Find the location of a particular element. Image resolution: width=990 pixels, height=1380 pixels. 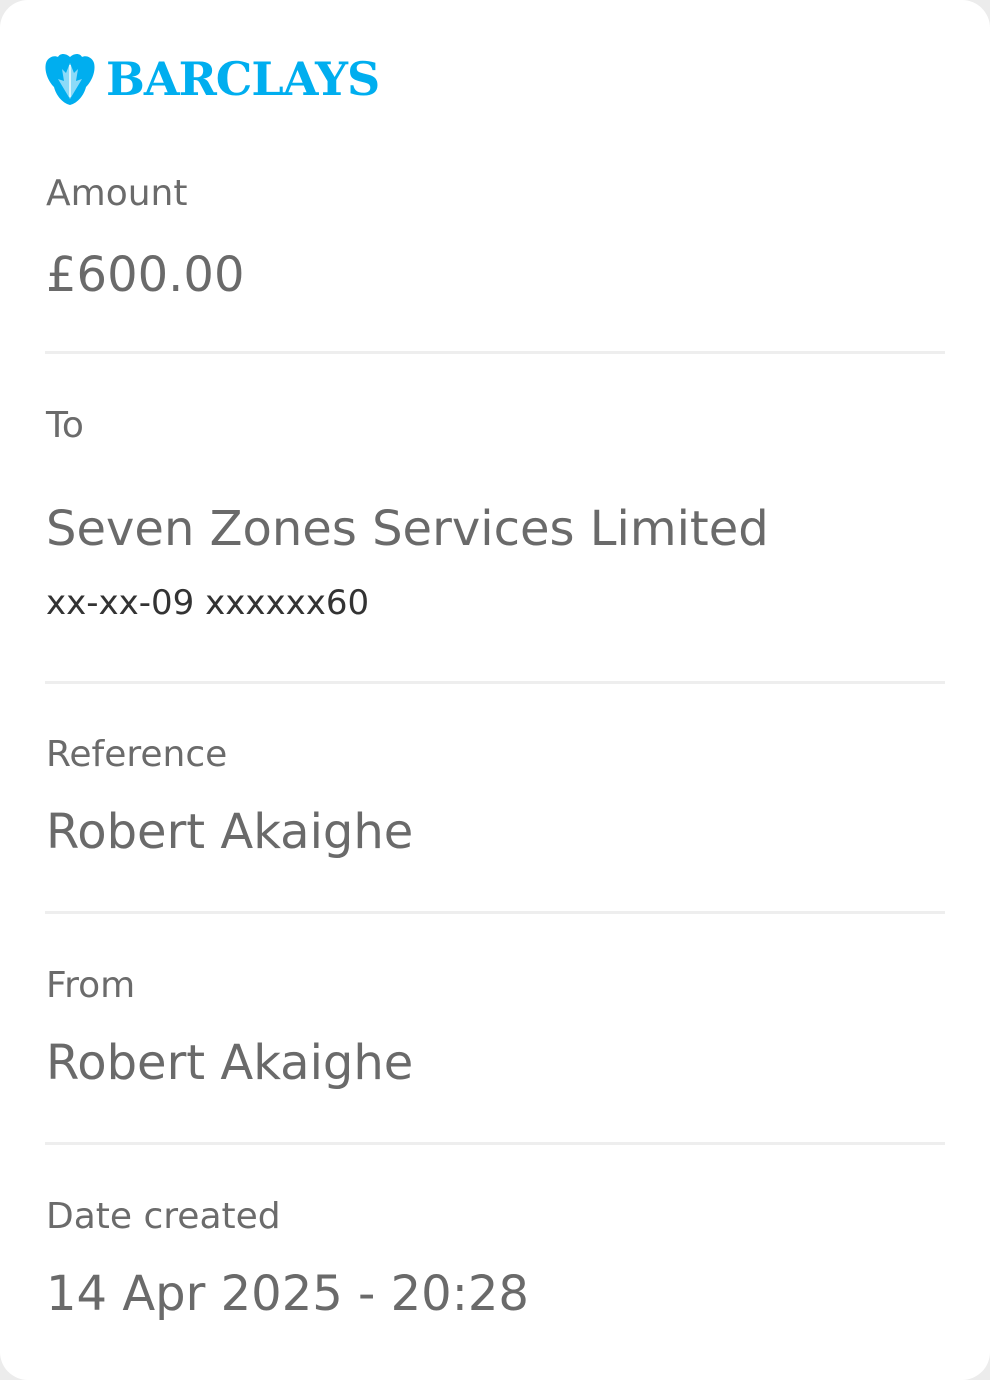

reference-label: Reference is located at coordinates (137, 754).